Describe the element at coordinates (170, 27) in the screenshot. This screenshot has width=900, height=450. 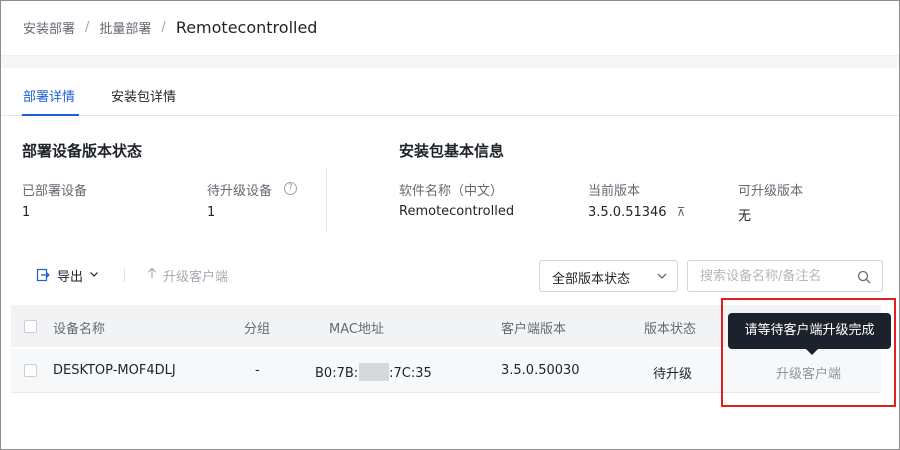
I see `breadcrumb: 安装部署 / 批量部署 / Remotecontrolled` at that location.